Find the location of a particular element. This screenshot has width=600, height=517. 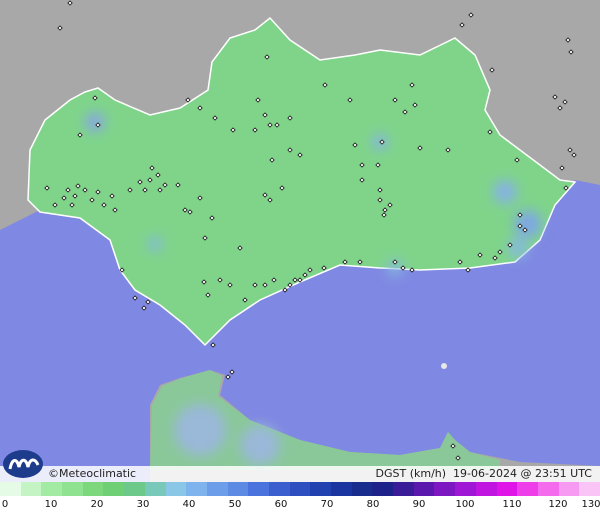

brand-label: ©Meteoclimatic is located at coordinates (92, 473).